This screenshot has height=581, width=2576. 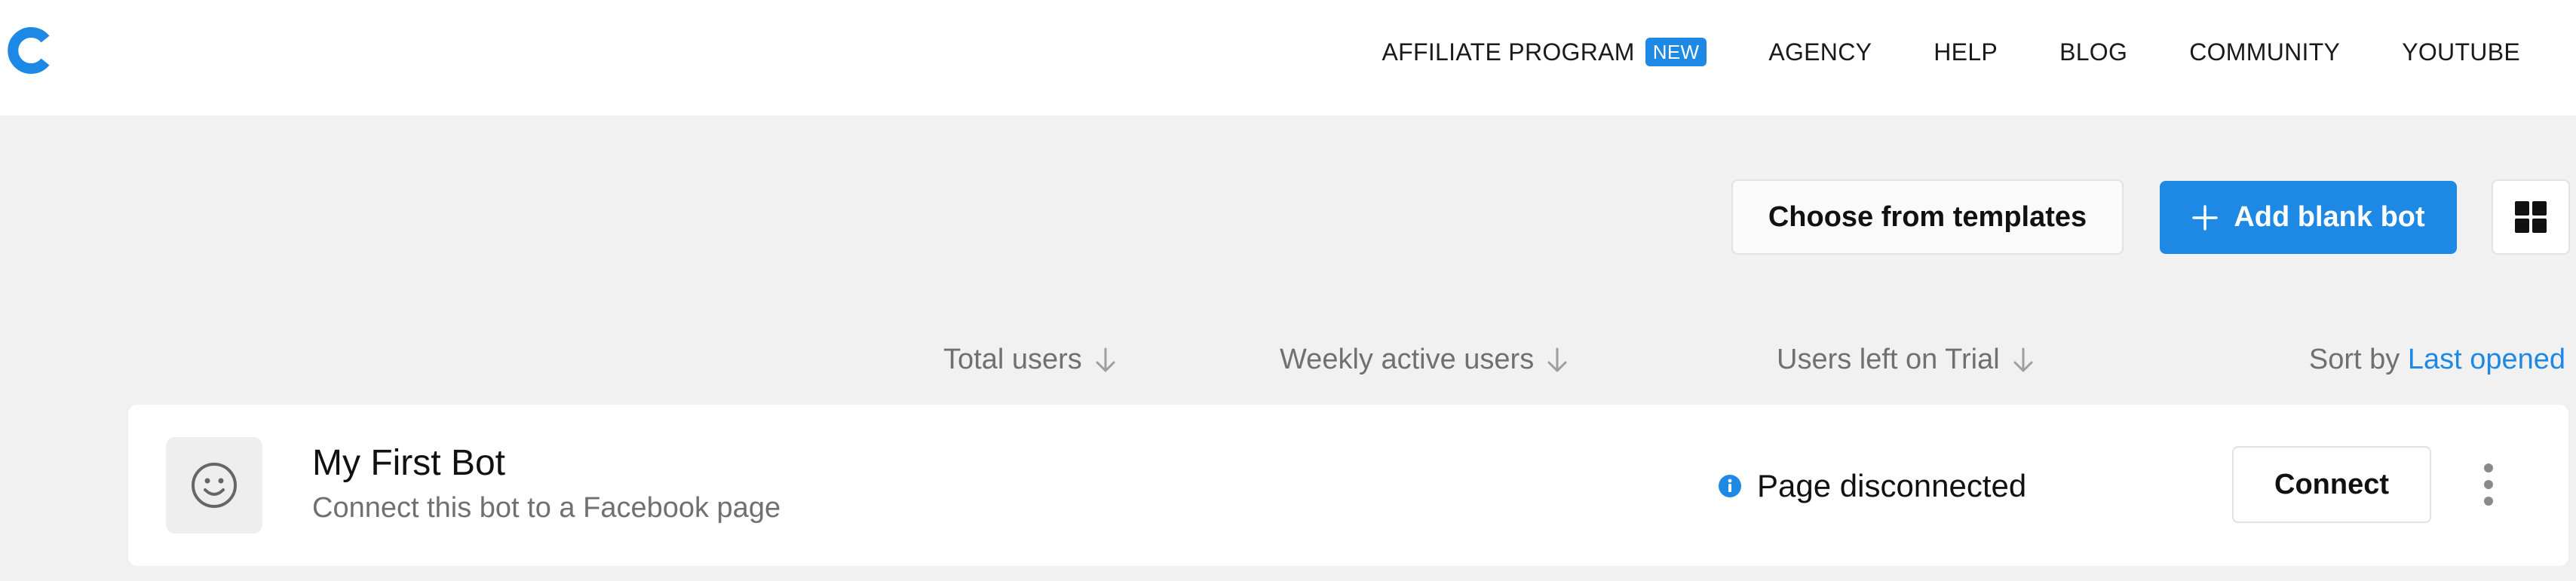 What do you see at coordinates (2354, 359) in the screenshot?
I see `sort-prefix: Sort by` at bounding box center [2354, 359].